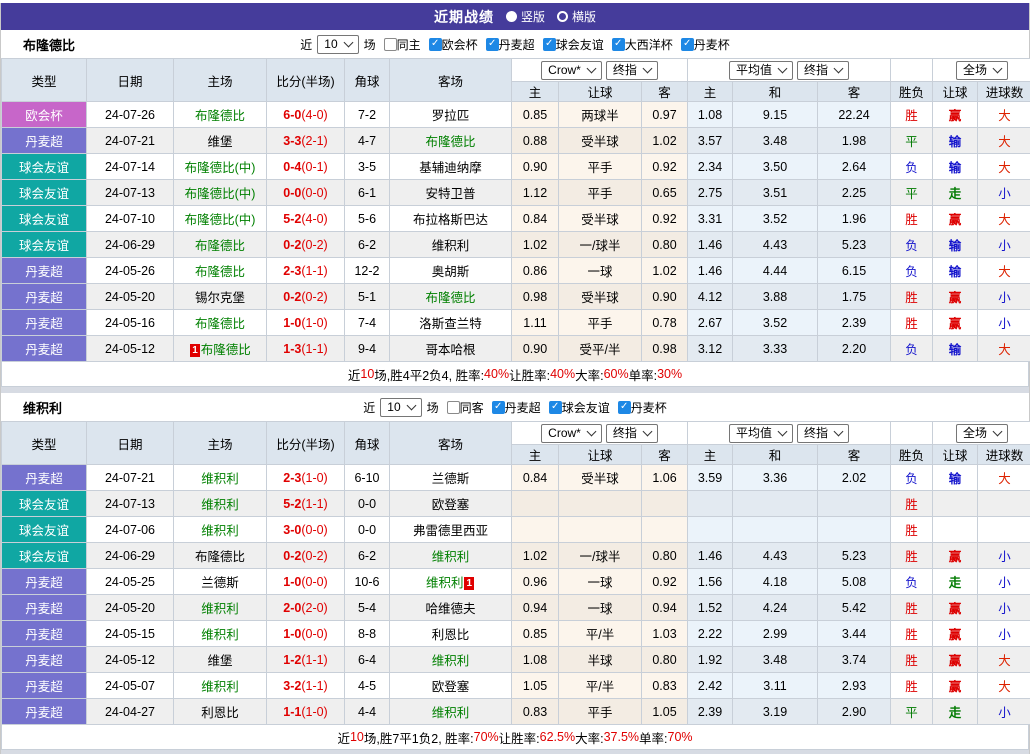  What do you see at coordinates (535, 297) in the screenshot?
I see `home-odds-cell: 0.98` at bounding box center [535, 297].